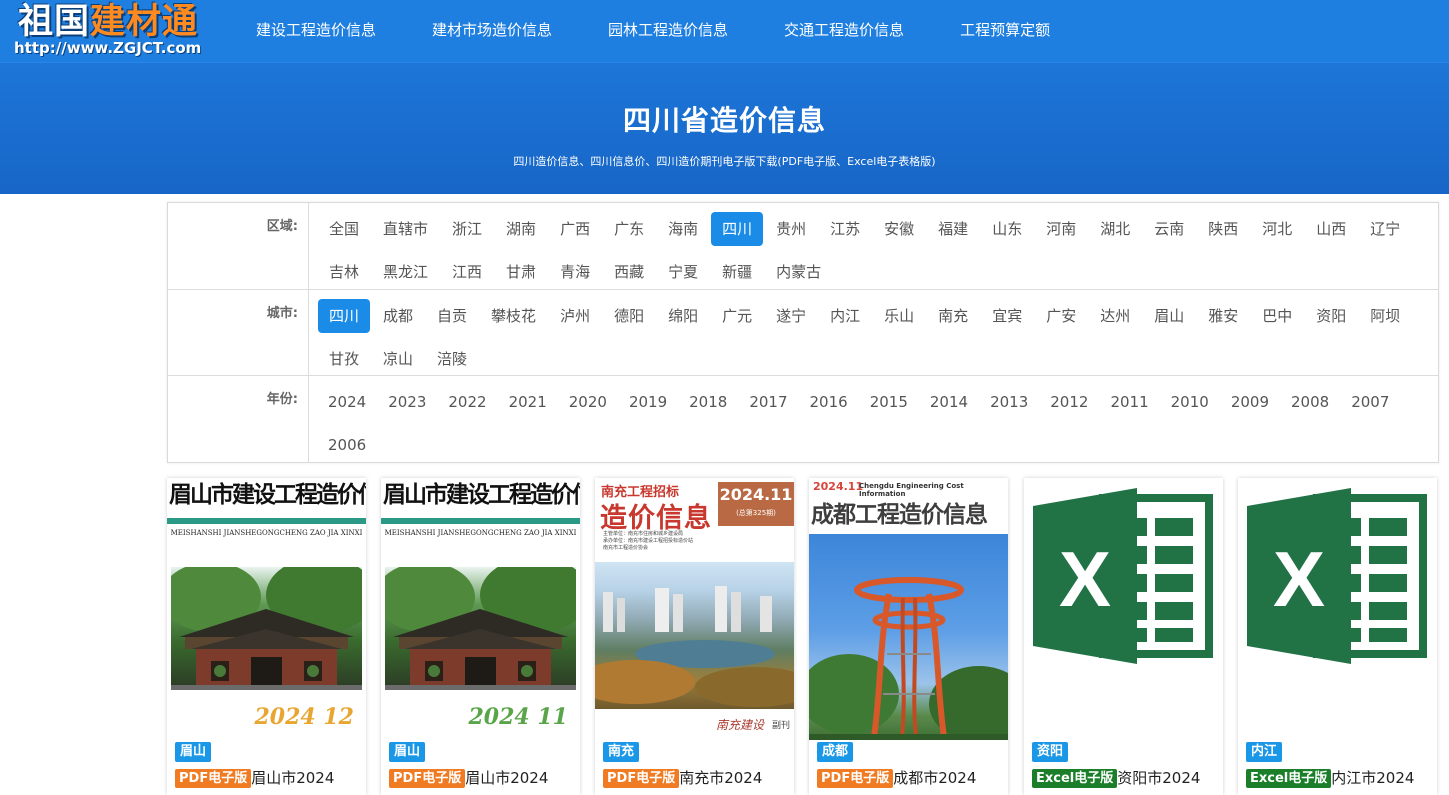 The width and height of the screenshot is (1449, 795). Describe the element at coordinates (119, 31) in the screenshot. I see `site-logo: 祖国建材通 http://www.ZGJCT.com` at that location.